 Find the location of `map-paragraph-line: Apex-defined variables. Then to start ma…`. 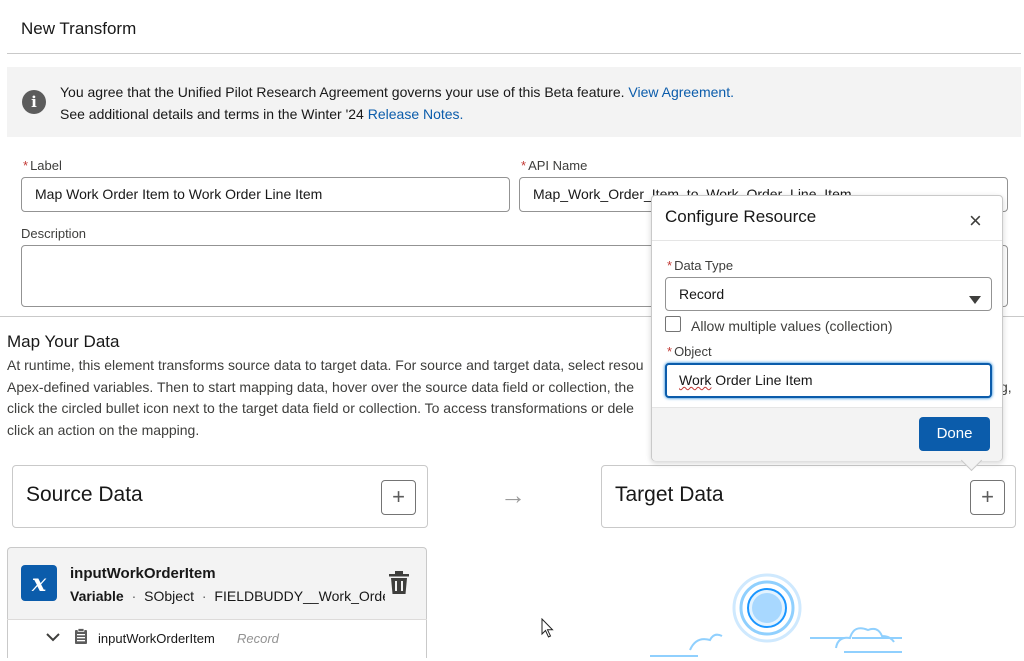

map-paragraph-line: Apex-defined variables. Then to start ma… is located at coordinates (320, 387).